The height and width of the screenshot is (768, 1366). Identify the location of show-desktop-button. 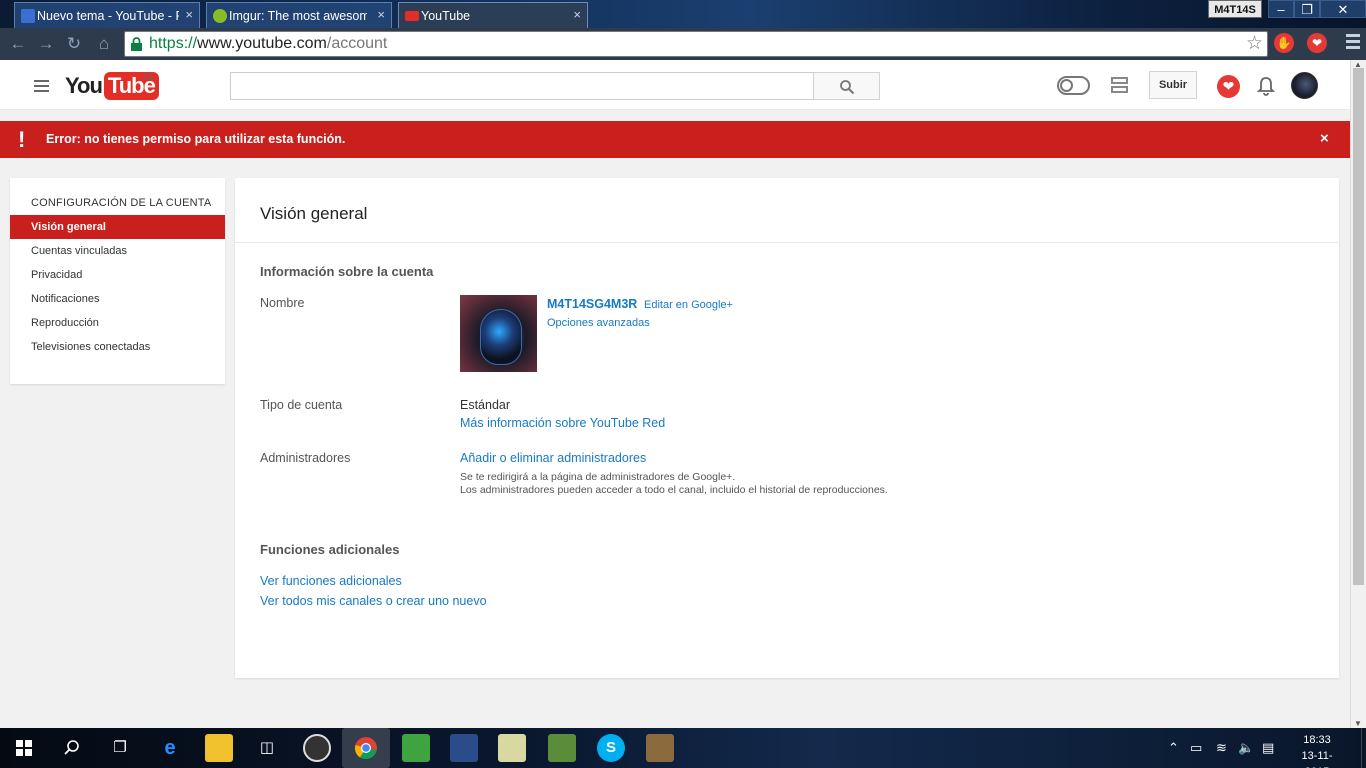
(1363, 748).